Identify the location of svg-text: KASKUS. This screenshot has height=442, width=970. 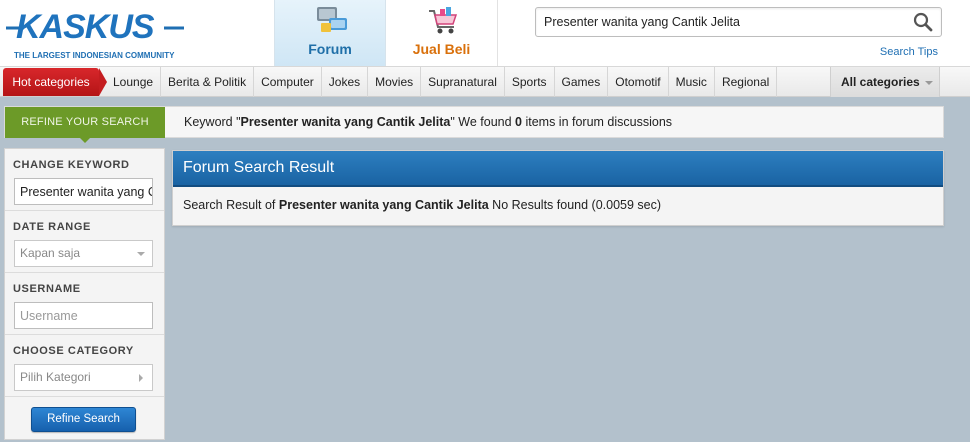
(85, 27).